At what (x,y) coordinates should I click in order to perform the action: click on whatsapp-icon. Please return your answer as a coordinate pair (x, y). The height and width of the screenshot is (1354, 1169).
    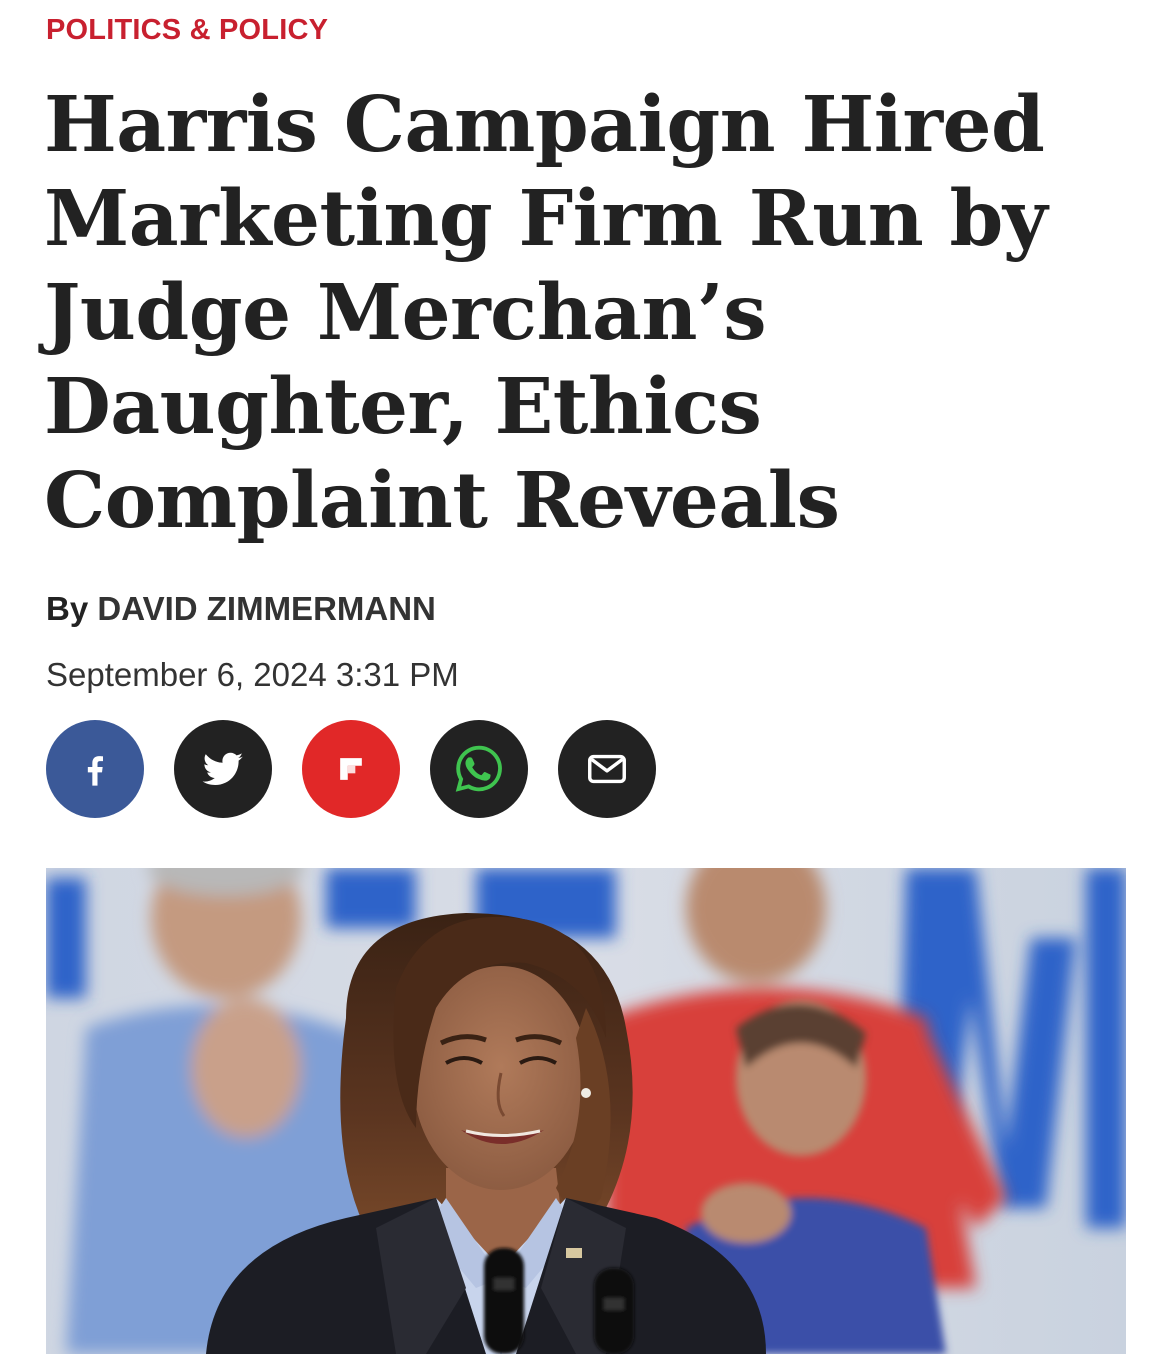
    Looking at the image, I should click on (478, 768).